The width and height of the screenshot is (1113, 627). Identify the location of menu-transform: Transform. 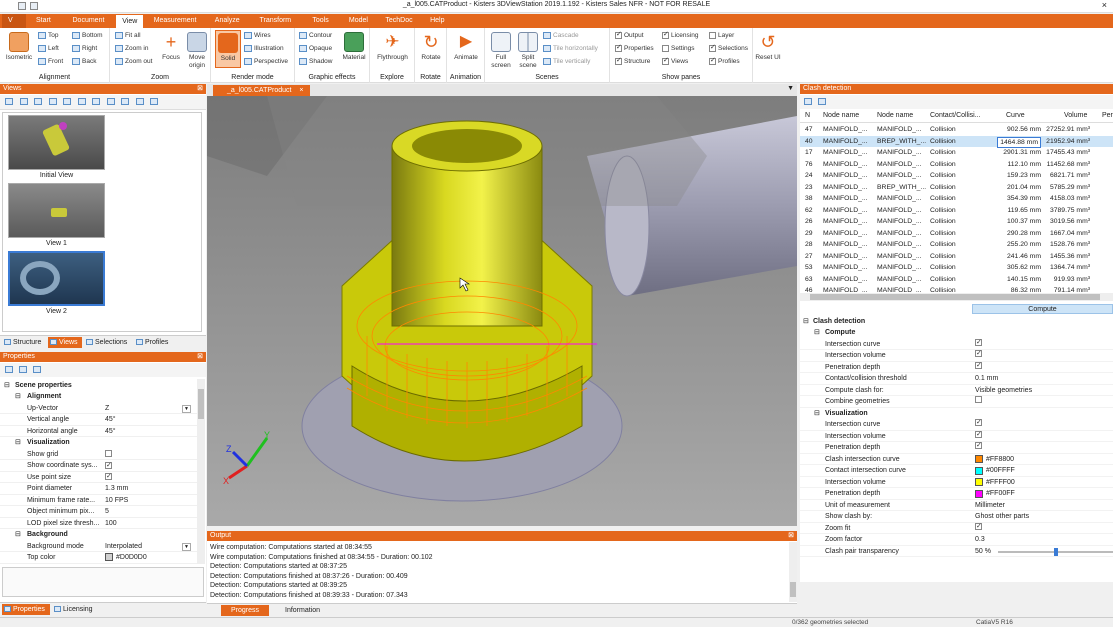
(276, 21).